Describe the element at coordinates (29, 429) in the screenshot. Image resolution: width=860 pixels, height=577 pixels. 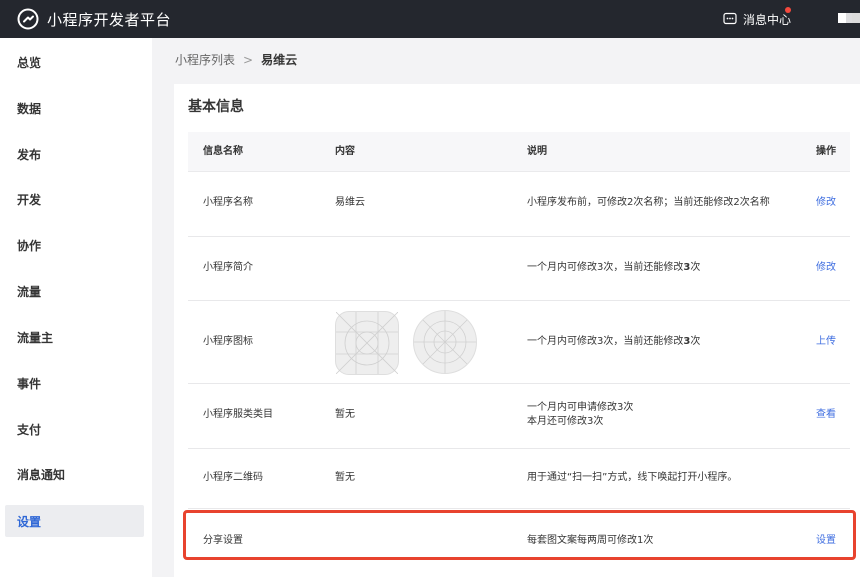
I see `sidebar-item-label: 支付` at that location.